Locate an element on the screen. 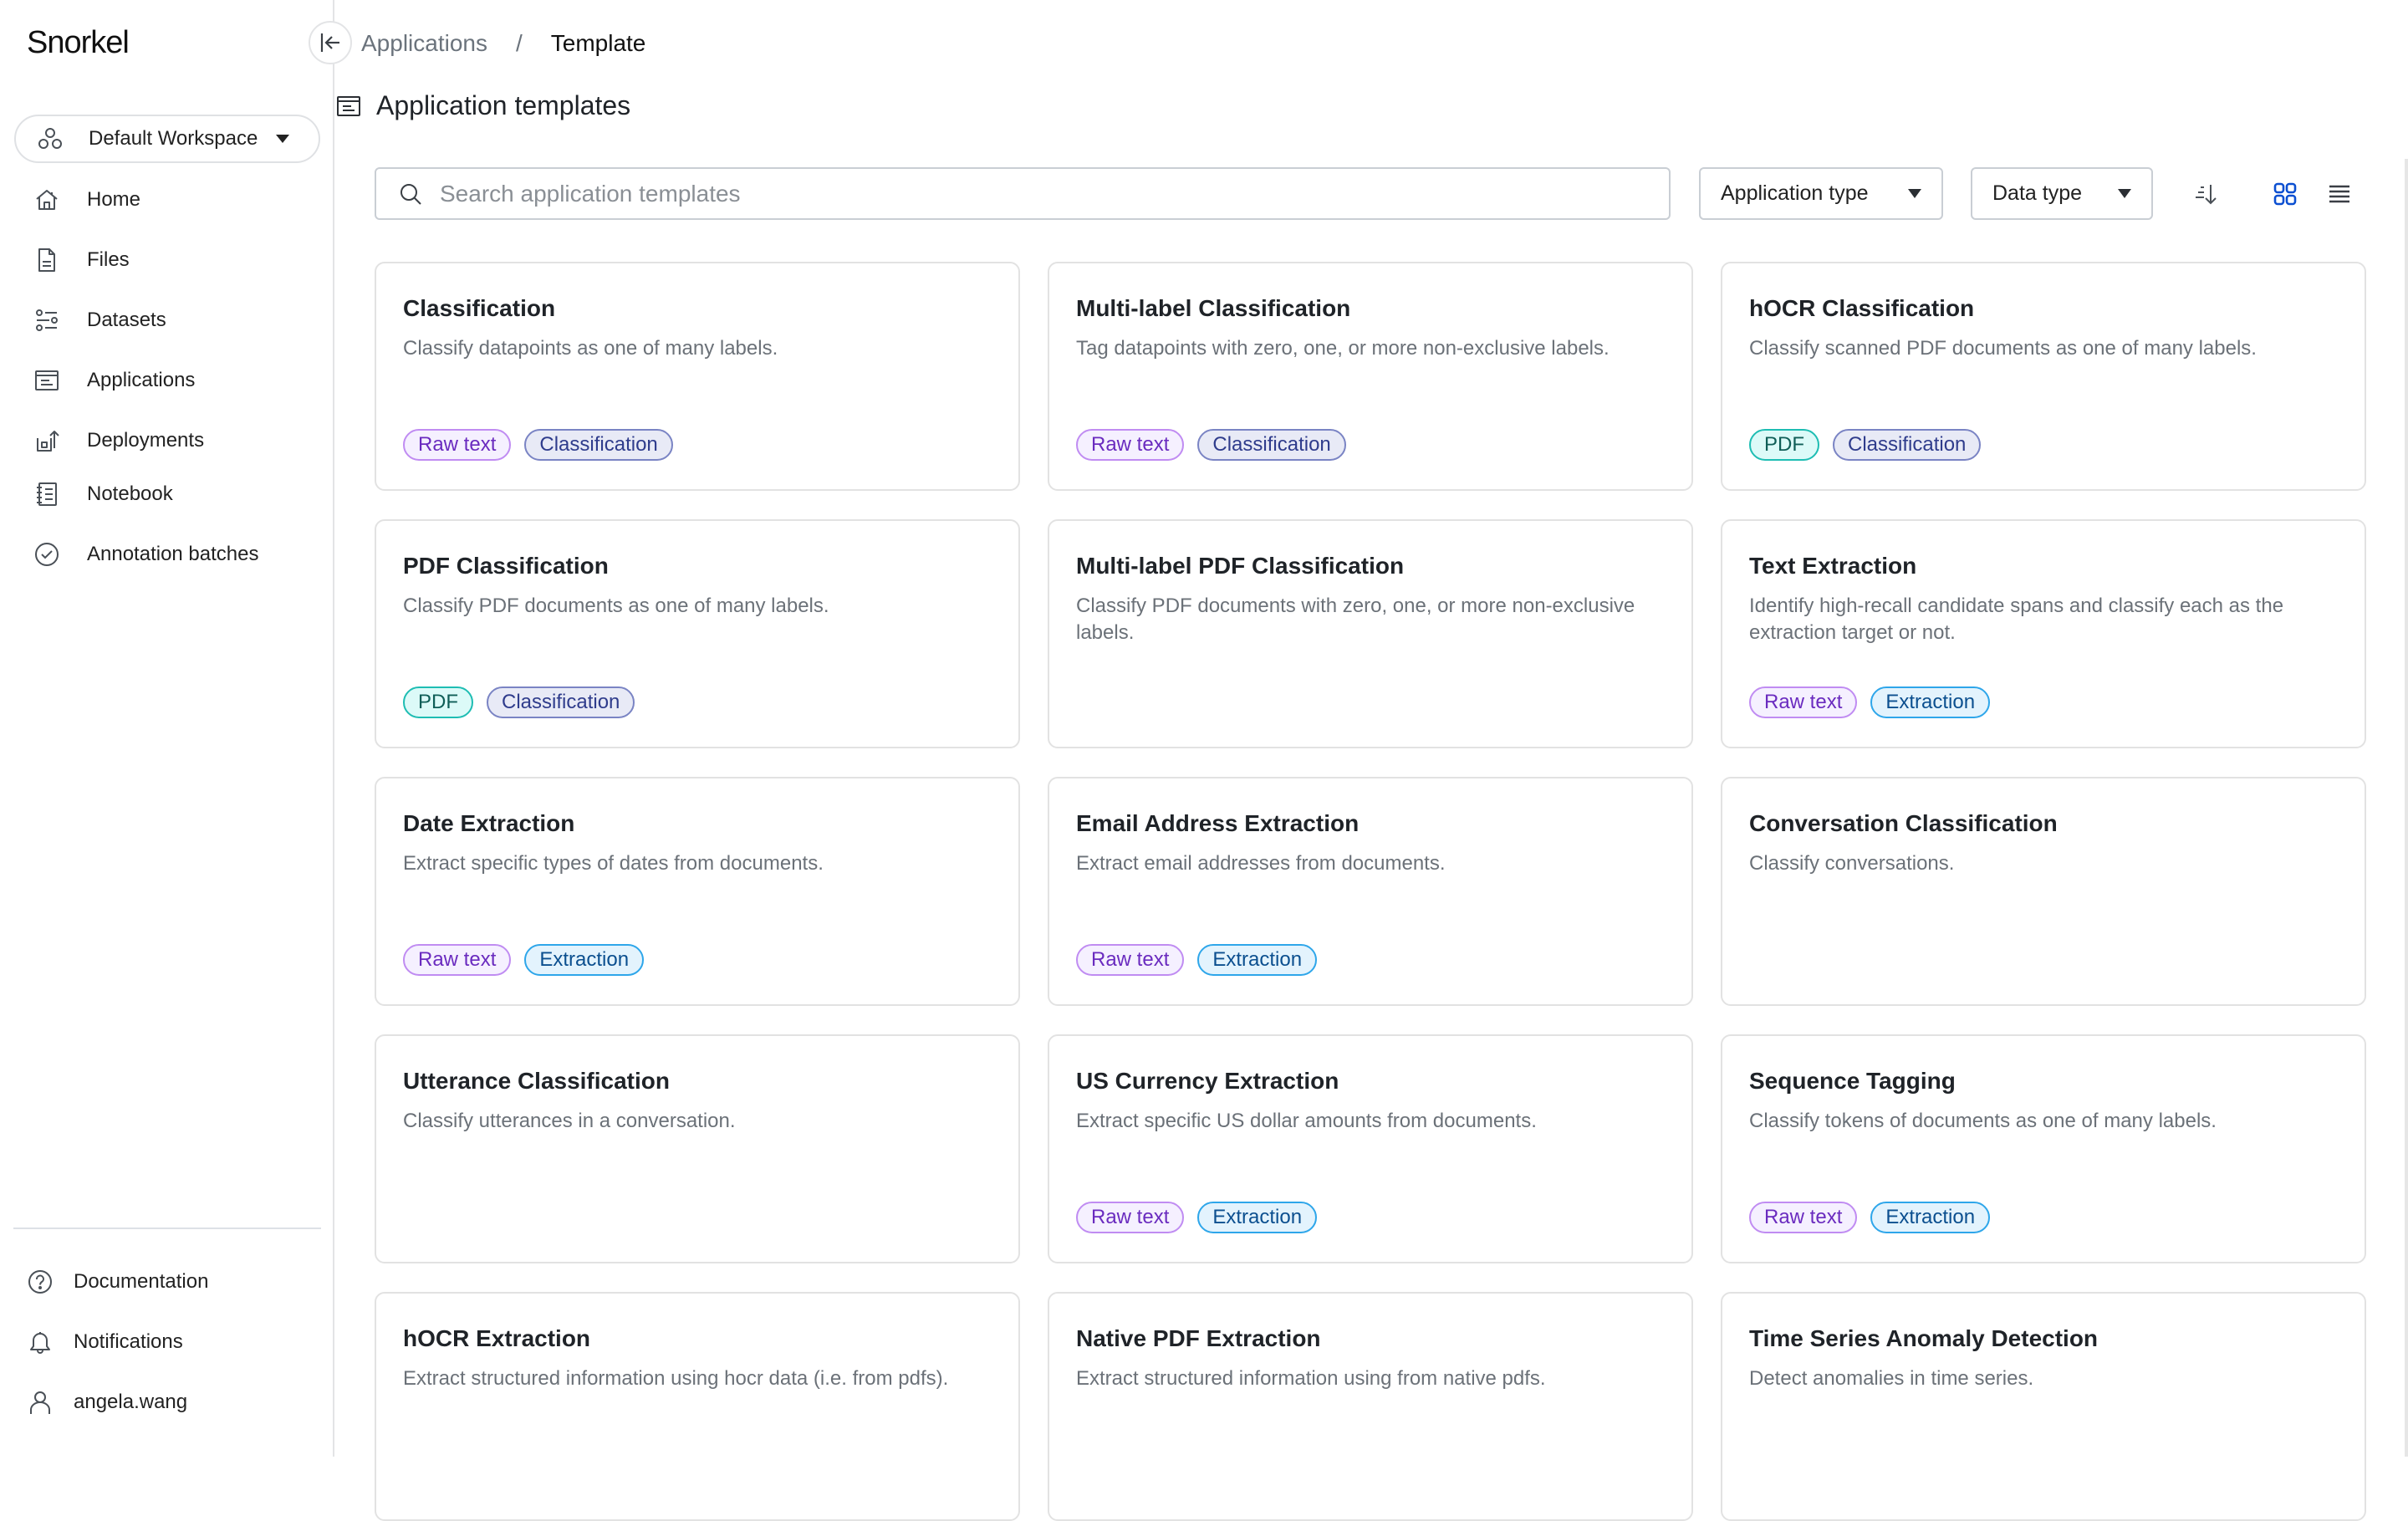 Image resolution: width=2408 pixels, height=1521 pixels. template-tags: PDF Classification is located at coordinates (1866, 445).